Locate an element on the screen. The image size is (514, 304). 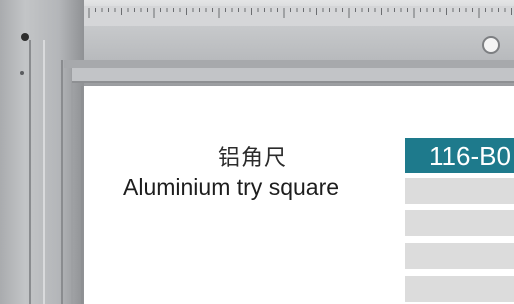
product-name-chinese: 铝角尺 is located at coordinates (253, 158).